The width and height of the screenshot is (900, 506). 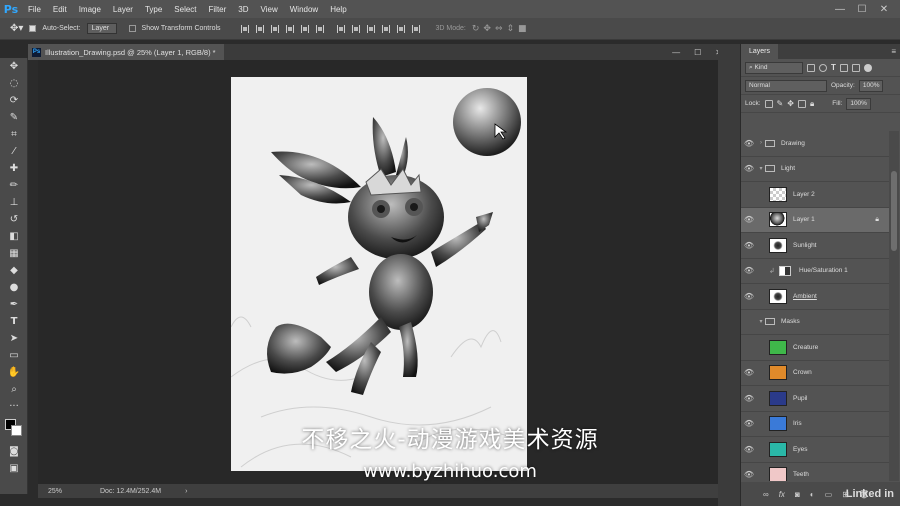 I want to click on menu-edit: Edit, so click(x=60, y=9).